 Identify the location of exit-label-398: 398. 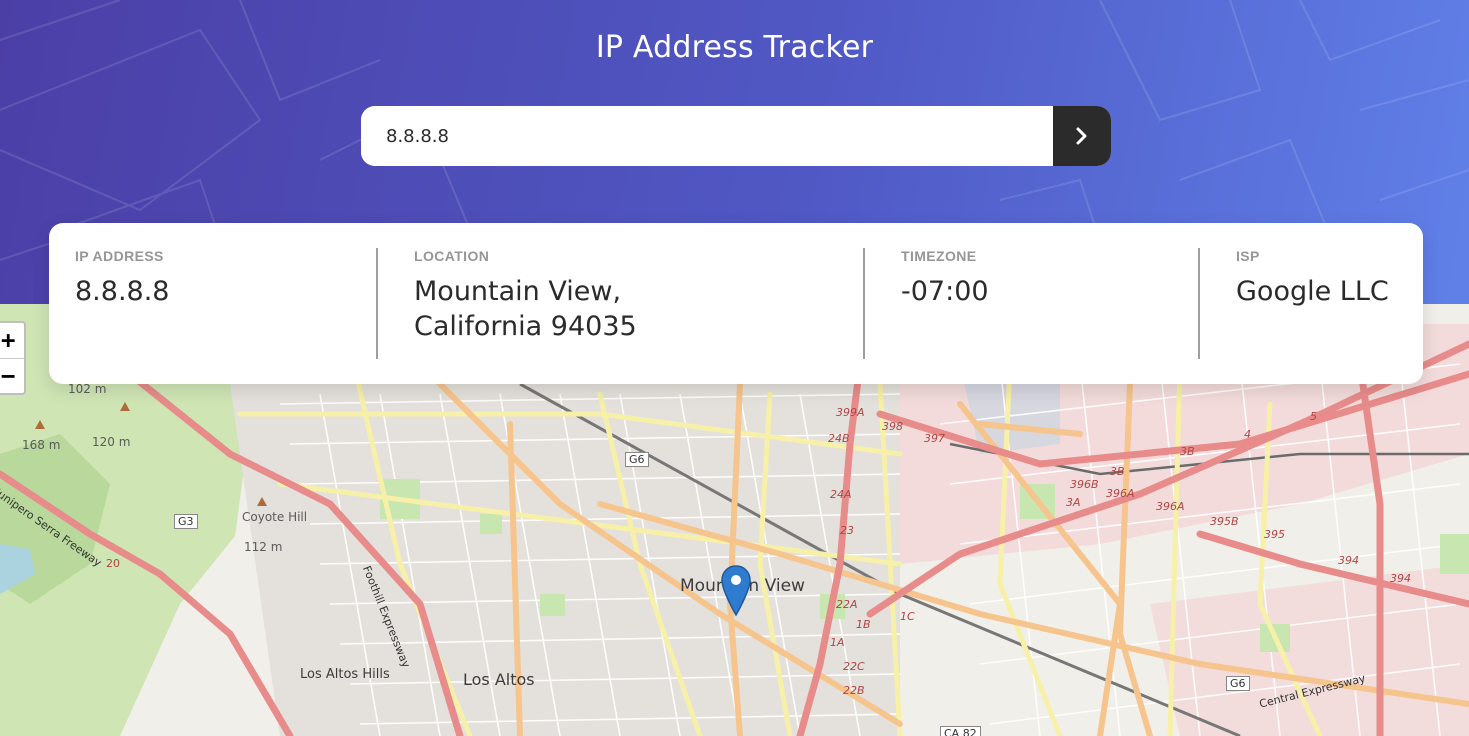
(892, 426).